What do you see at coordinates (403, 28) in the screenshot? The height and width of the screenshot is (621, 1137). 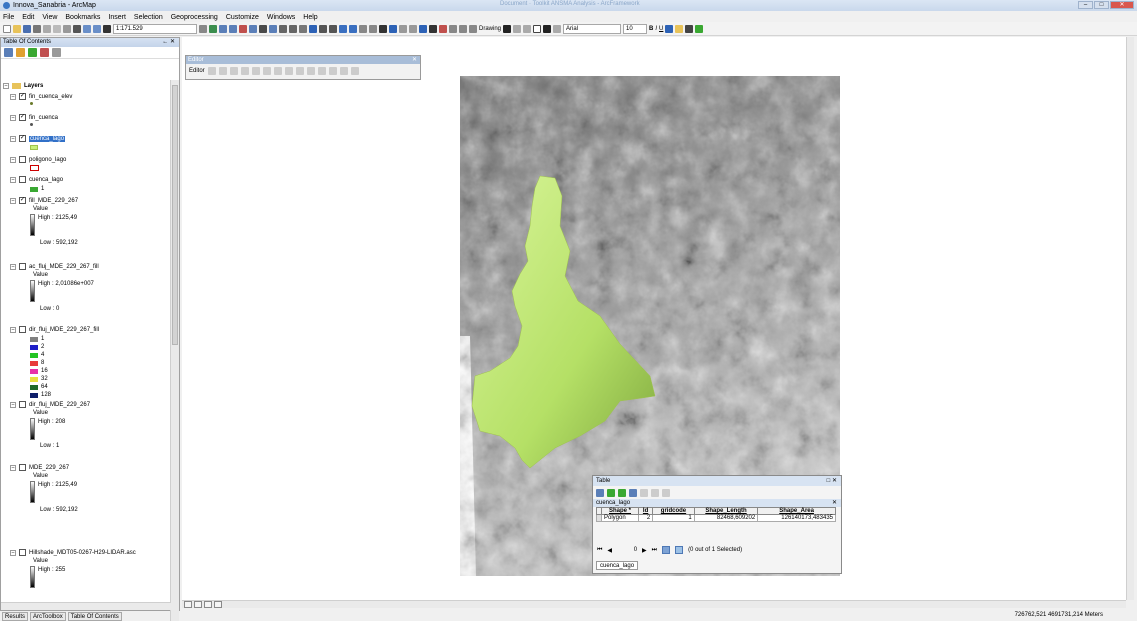 I see `hyperlink-icon` at bounding box center [403, 28].